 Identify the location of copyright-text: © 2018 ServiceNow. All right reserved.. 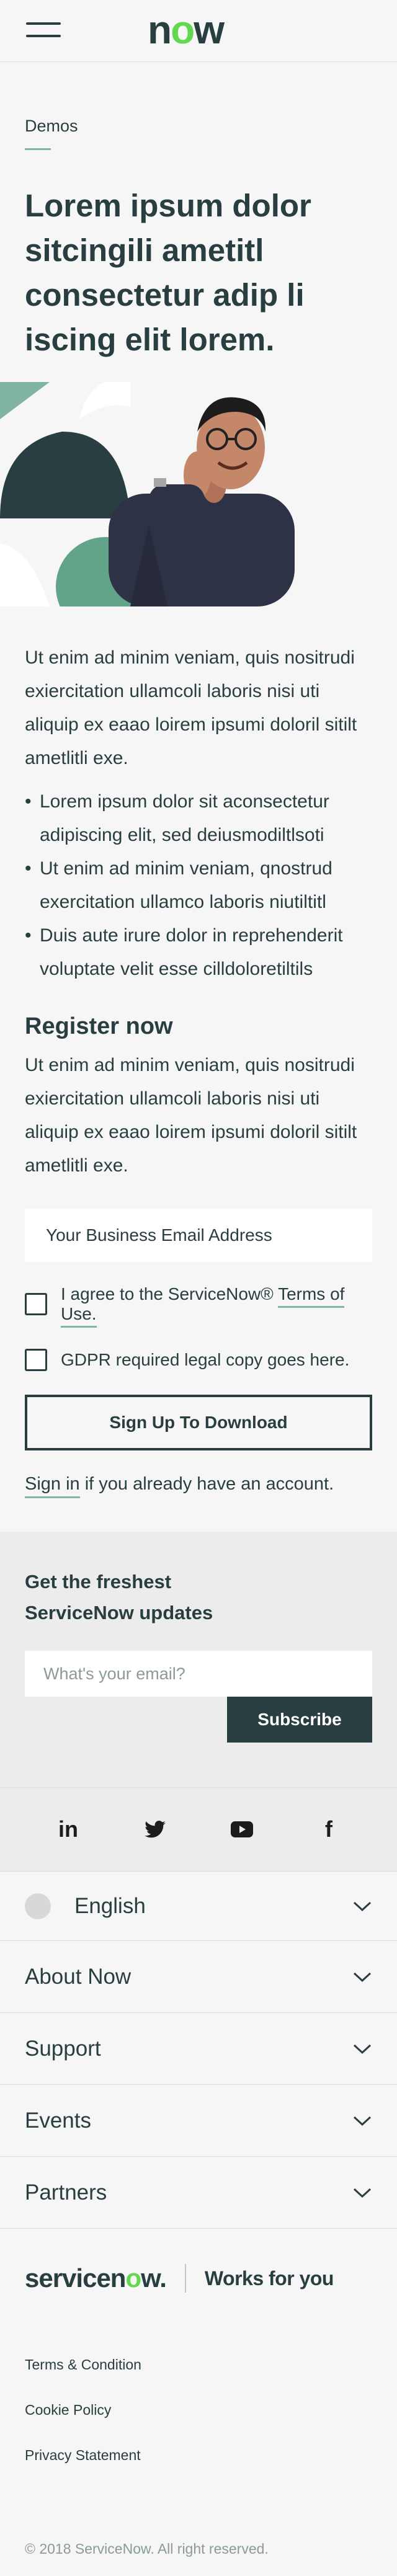
(147, 2549).